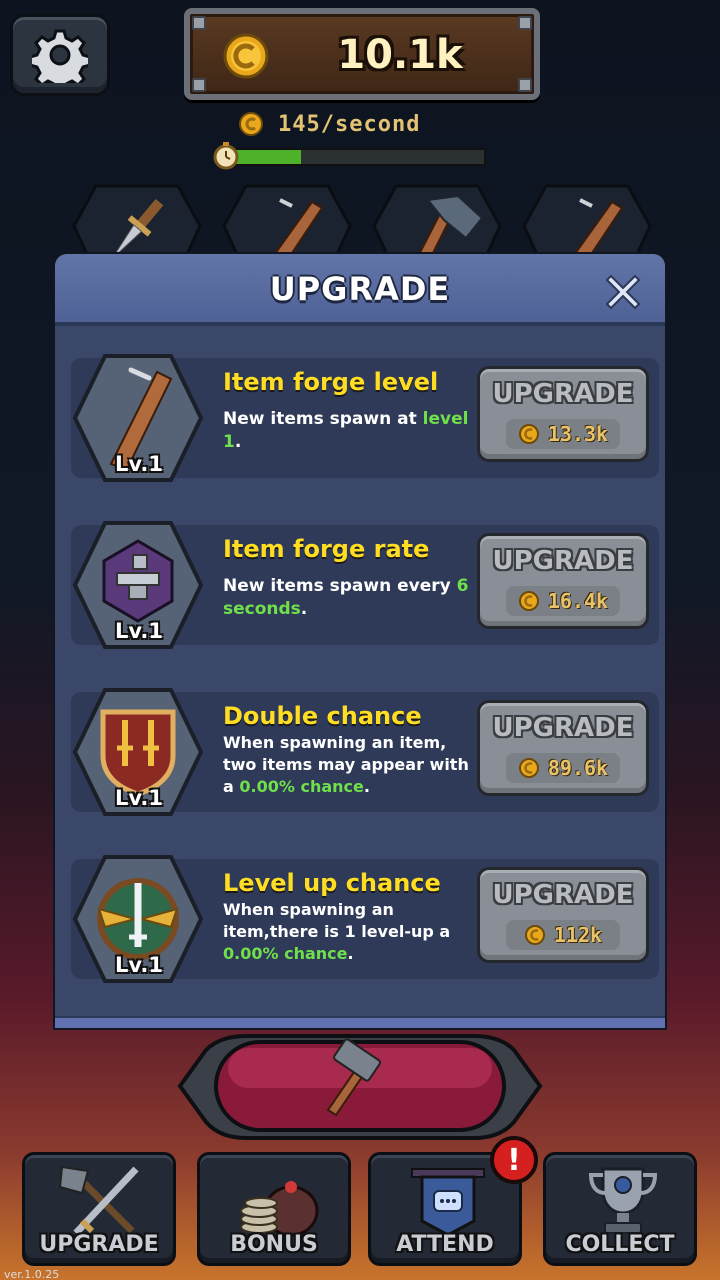 The height and width of the screenshot is (1280, 720). I want to click on upgrade-button-forge-rate: UPGRADE 16.4k, so click(563, 581).